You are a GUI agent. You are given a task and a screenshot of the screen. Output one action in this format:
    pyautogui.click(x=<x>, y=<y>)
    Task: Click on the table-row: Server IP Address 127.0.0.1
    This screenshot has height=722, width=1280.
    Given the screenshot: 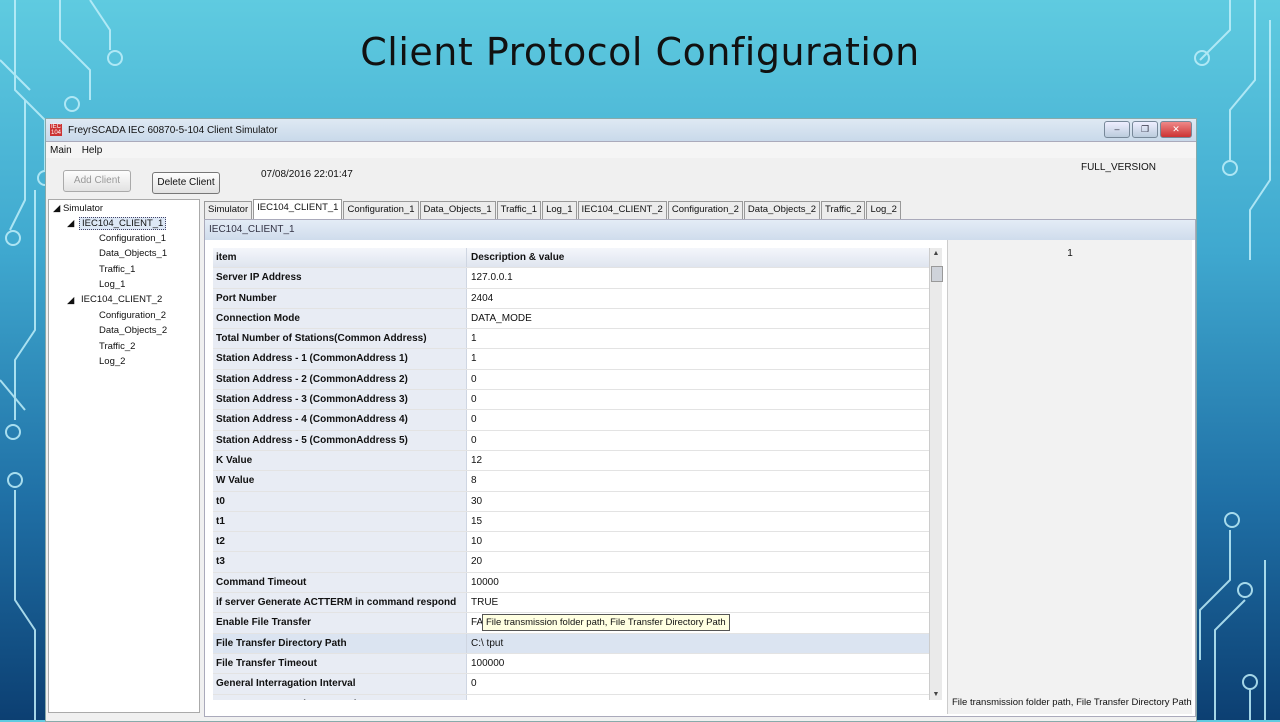 What is the action you would take?
    pyautogui.click(x=571, y=278)
    